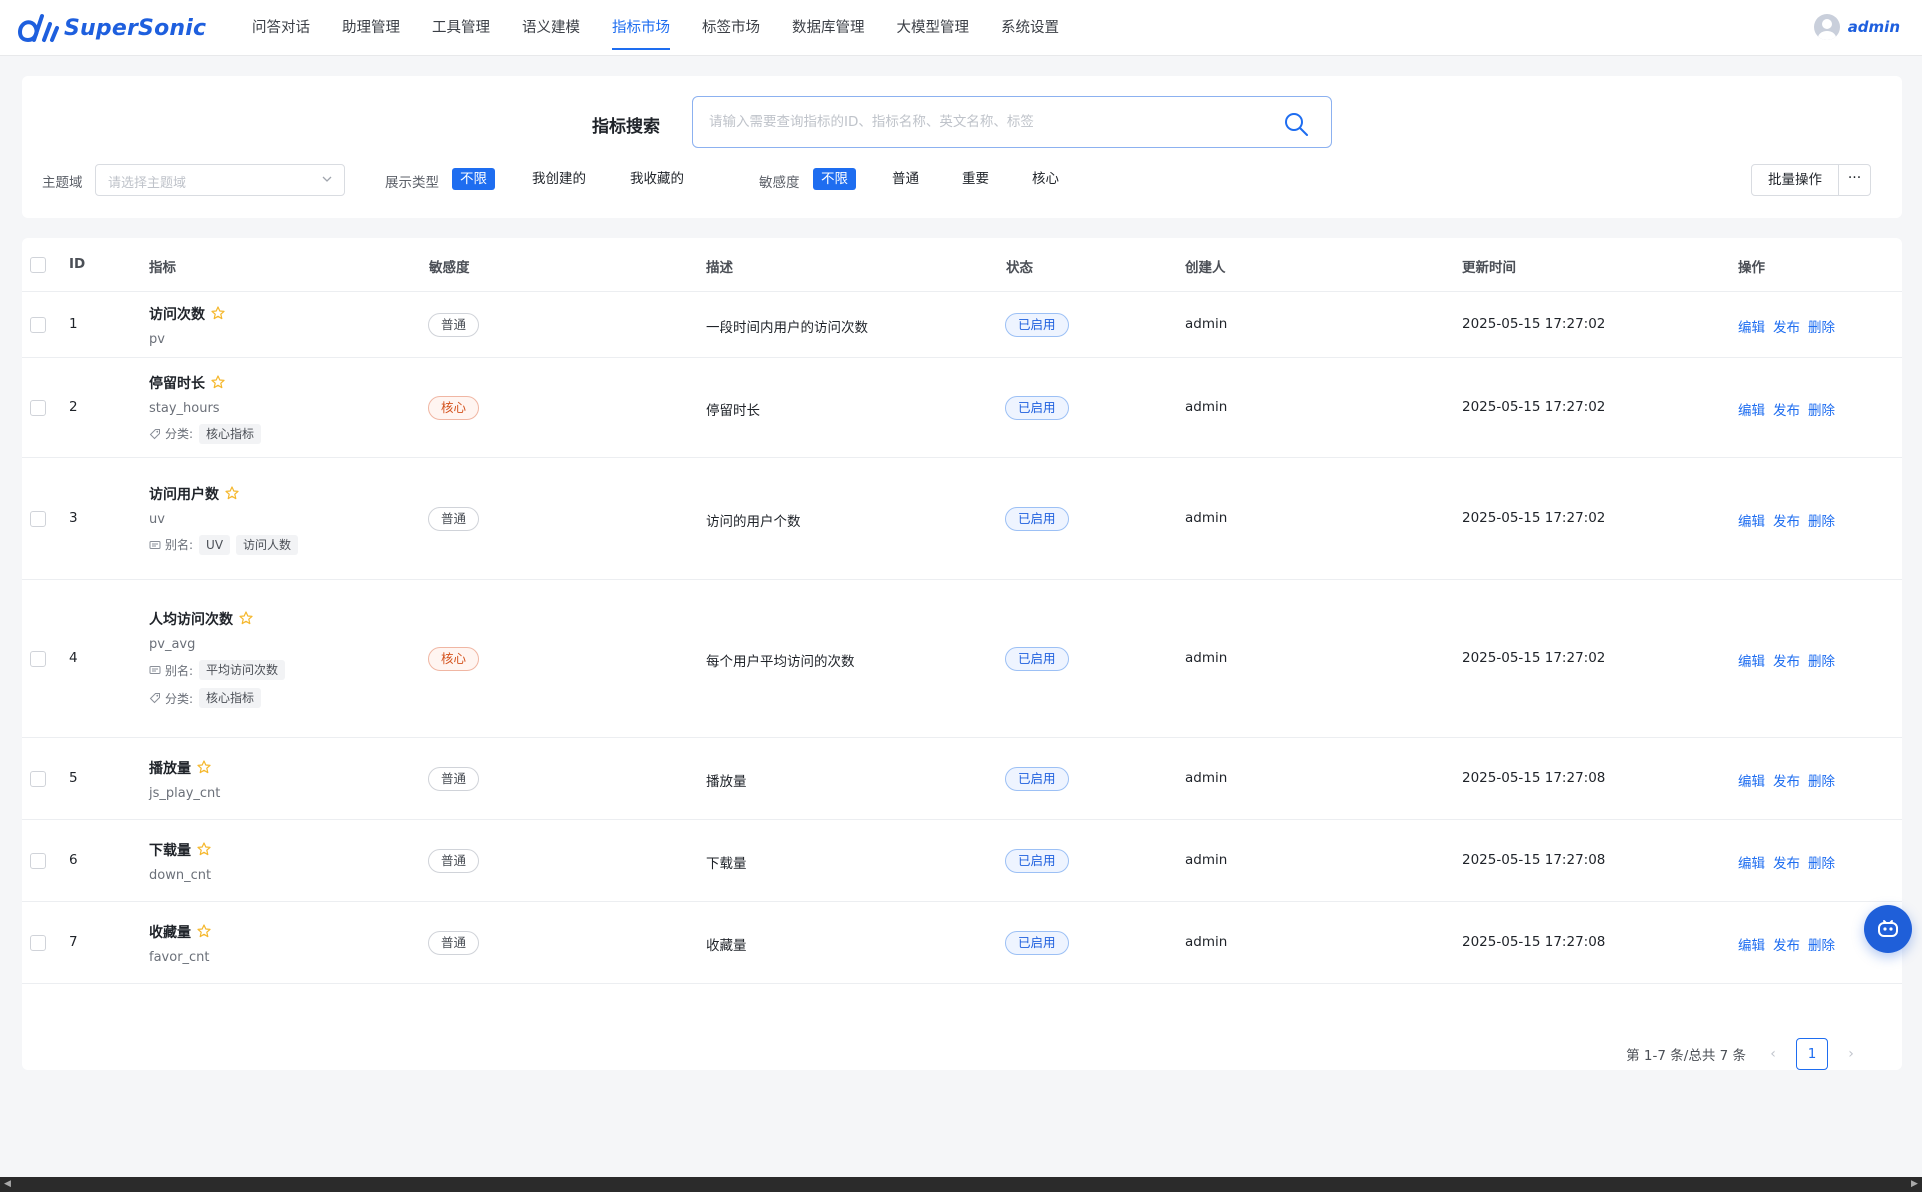 The image size is (1922, 1192). I want to click on metric-description: 收藏量, so click(726, 946).